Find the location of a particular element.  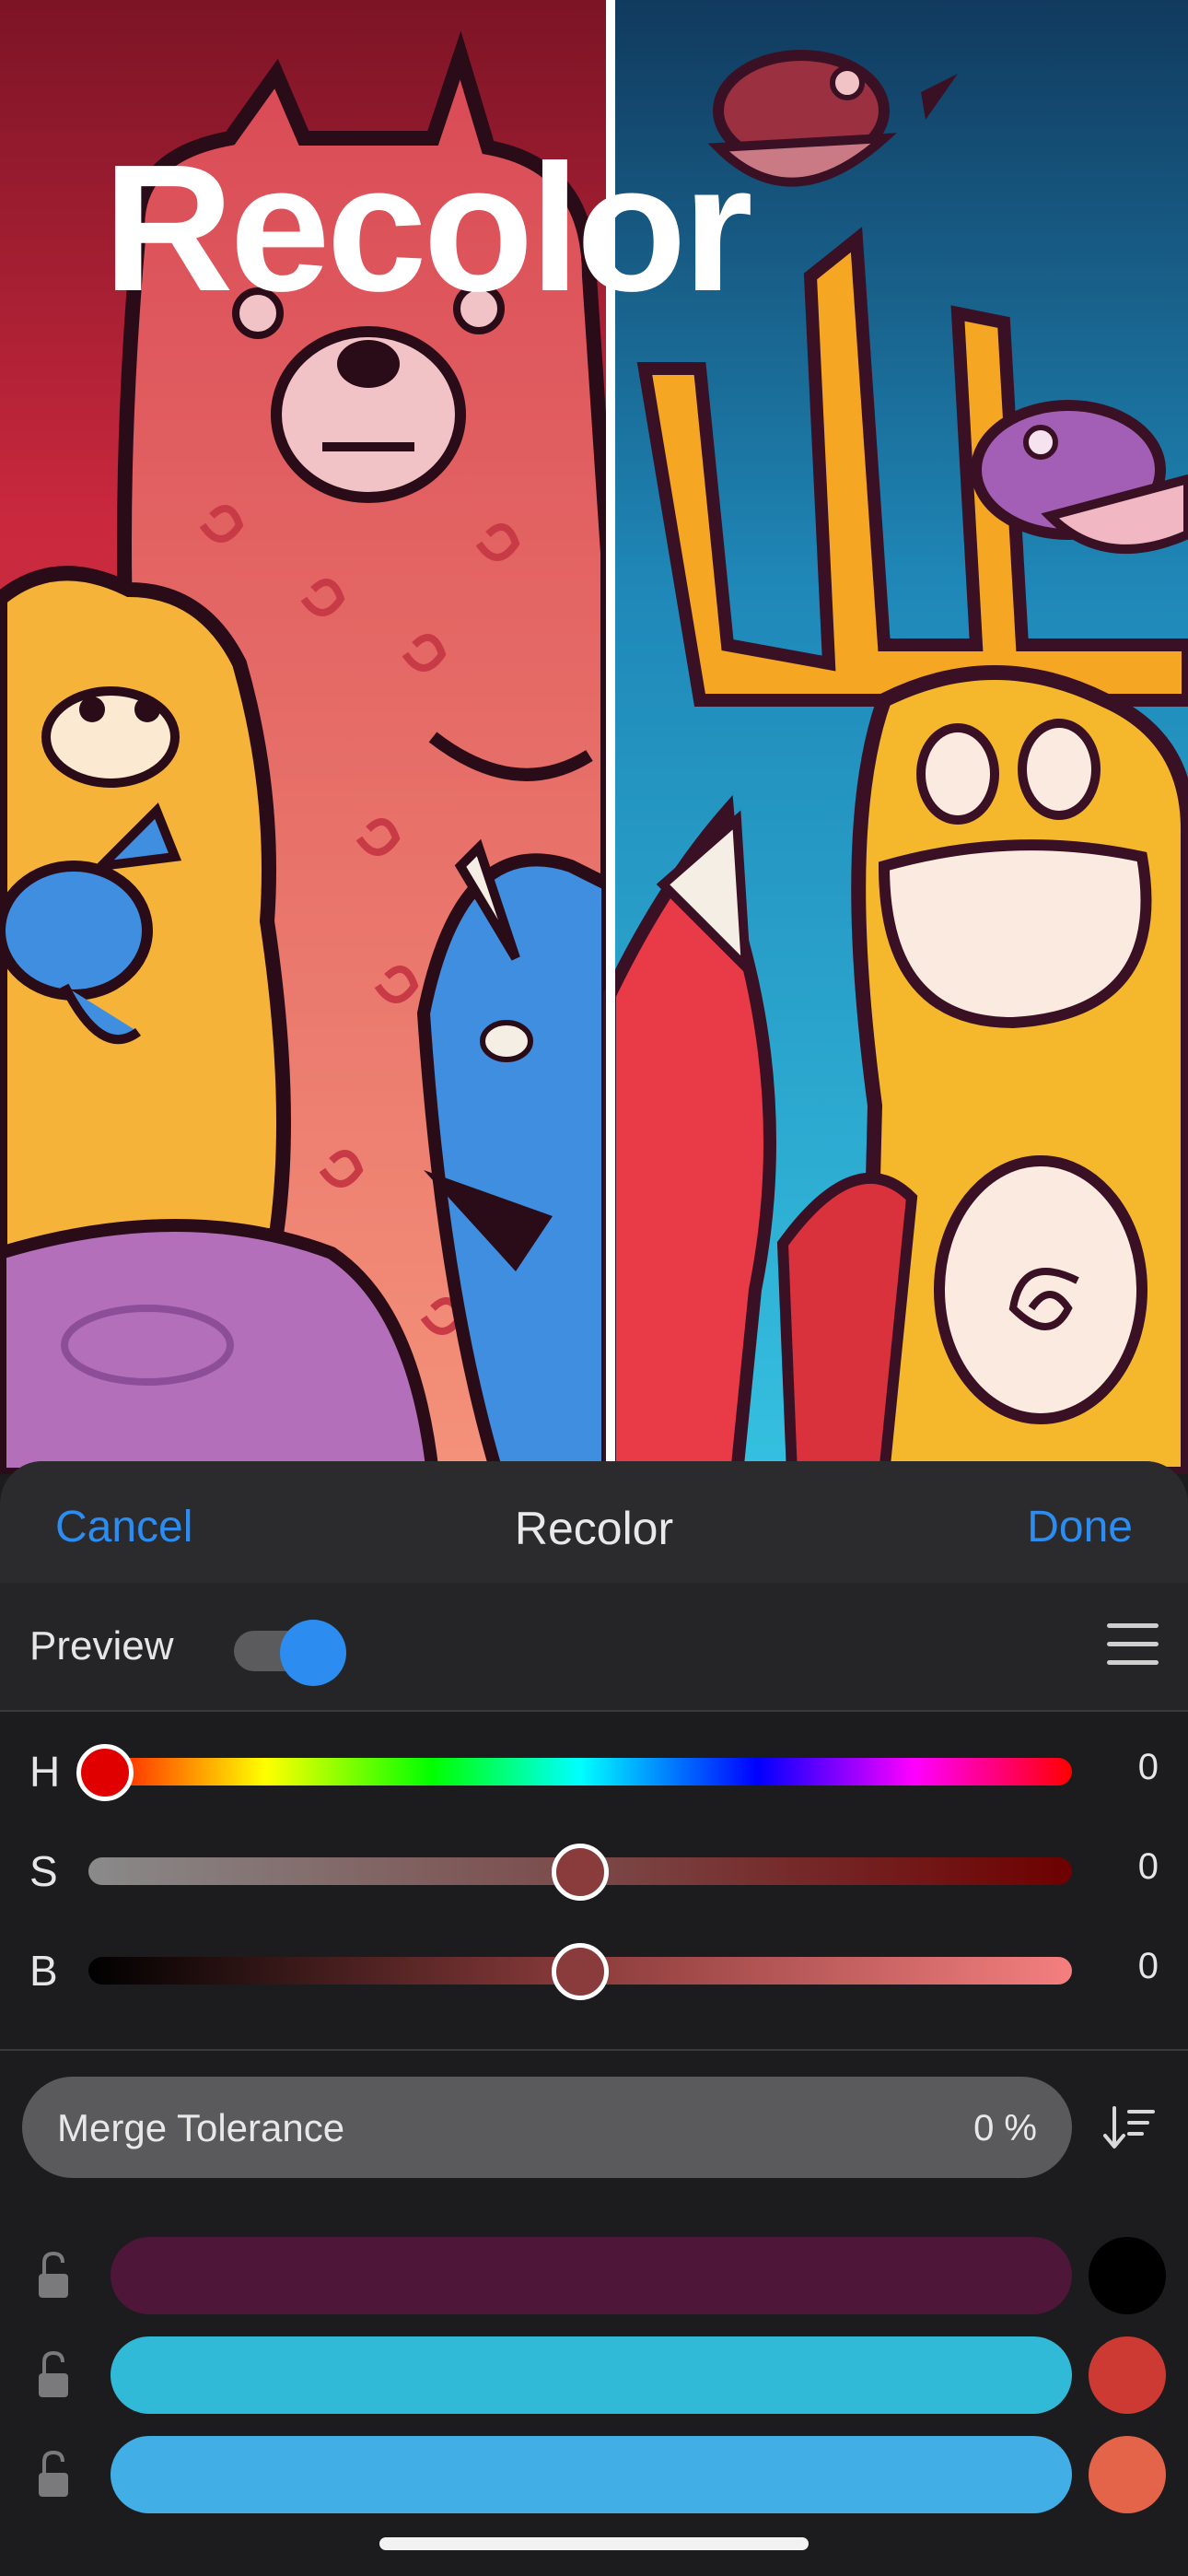

brightness-label: B is located at coordinates (43, 1971).